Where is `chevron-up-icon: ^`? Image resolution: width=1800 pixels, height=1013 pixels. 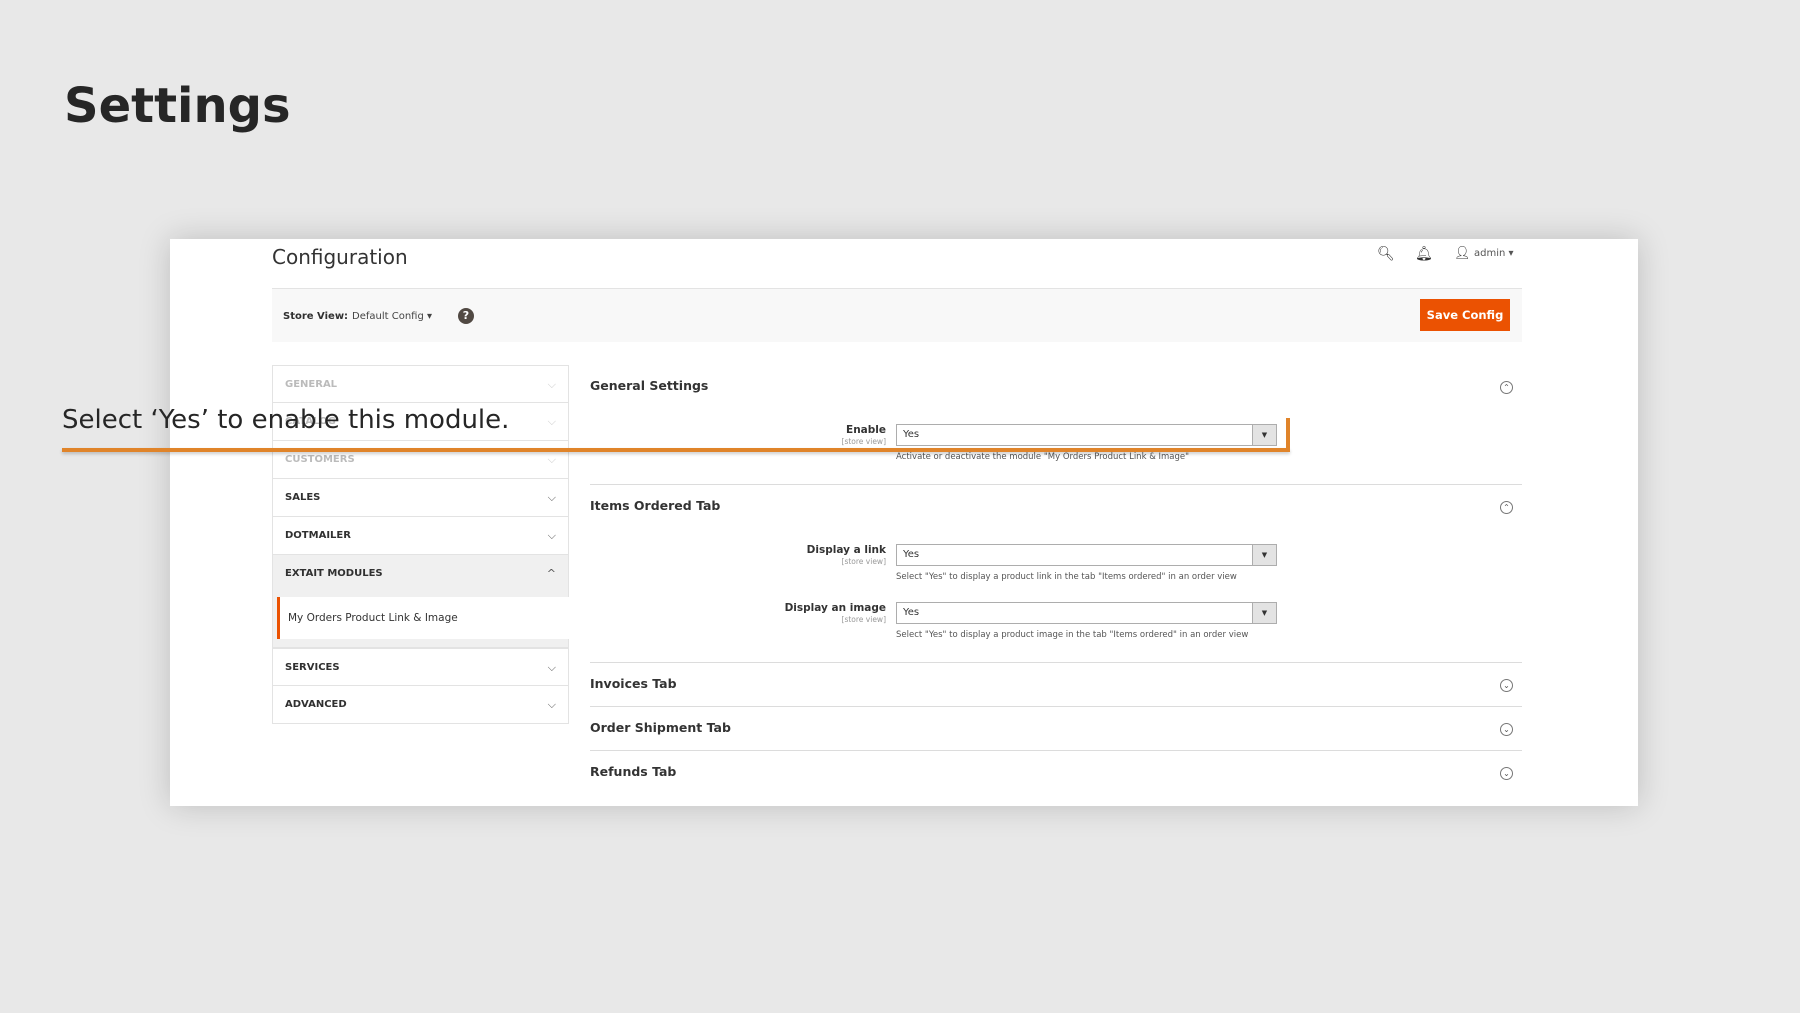
chevron-up-icon: ^ is located at coordinates (551, 573).